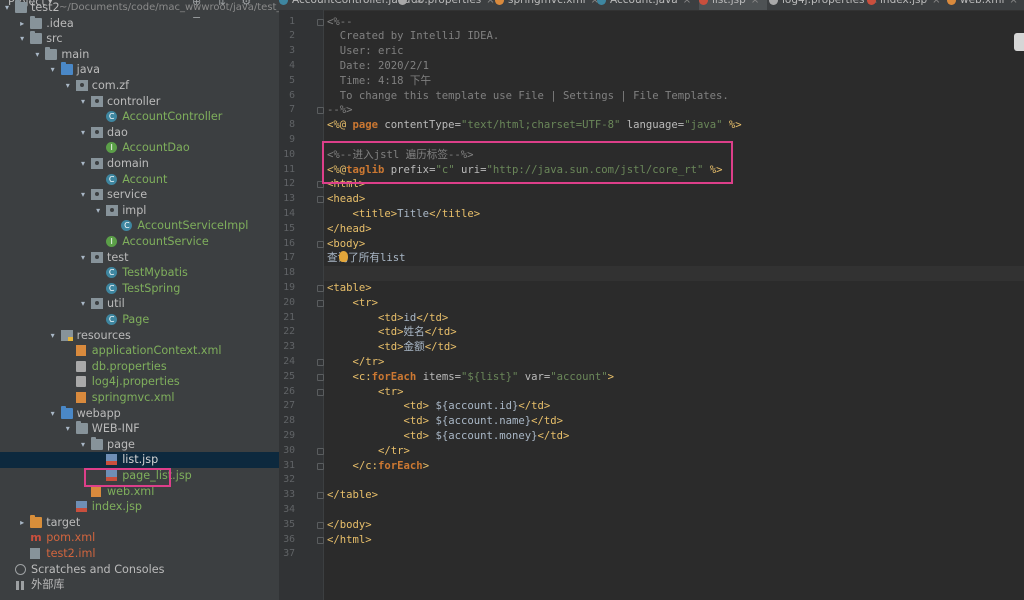  What do you see at coordinates (392, 347) in the screenshot?
I see `code-line: <td>金额</td>` at bounding box center [392, 347].